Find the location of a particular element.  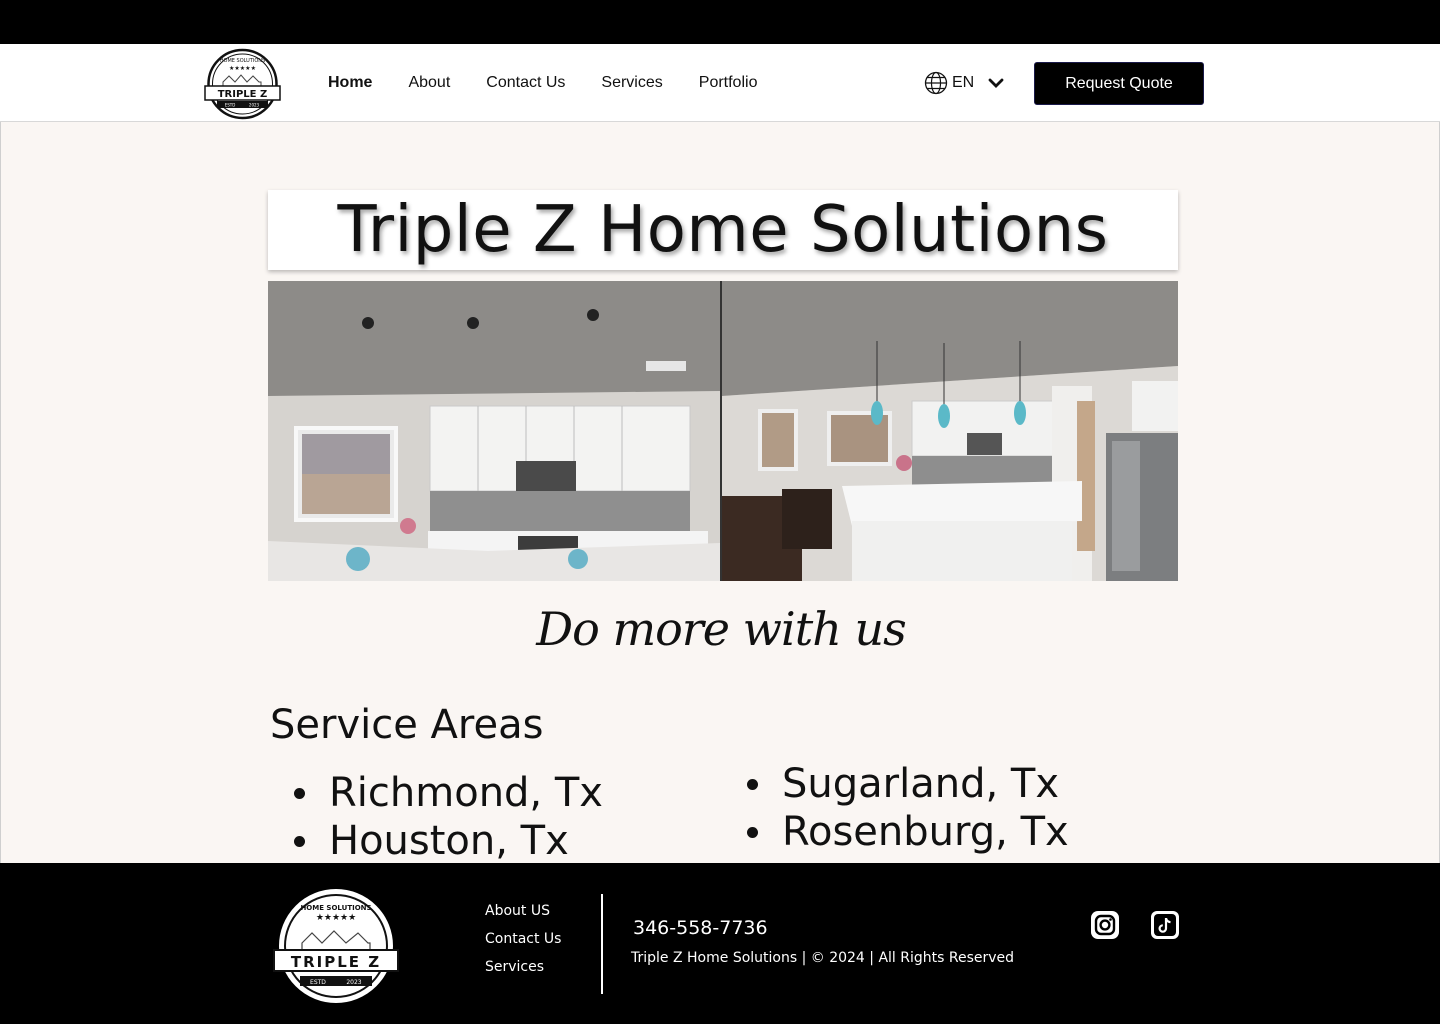

nav-home: Home is located at coordinates (350, 83).